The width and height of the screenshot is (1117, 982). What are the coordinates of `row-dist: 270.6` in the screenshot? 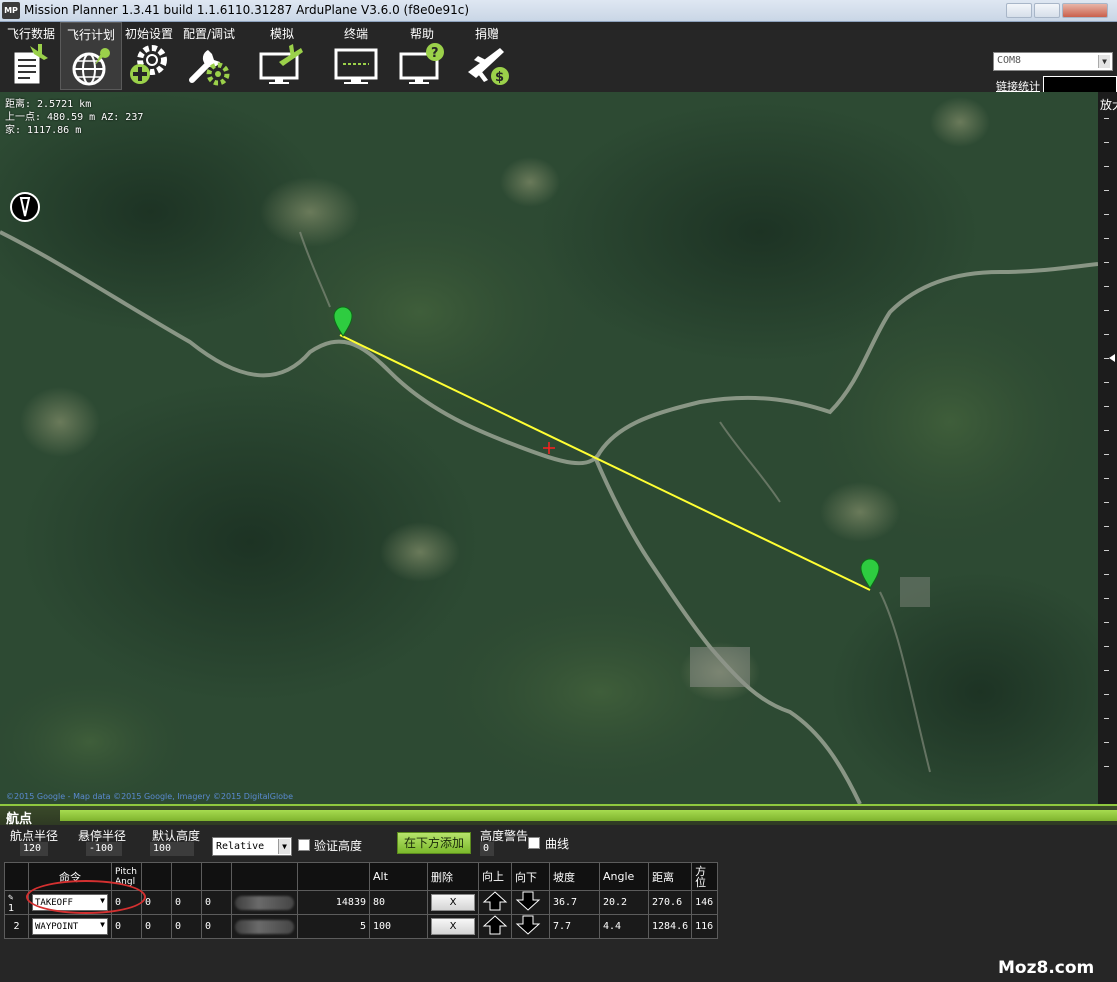 It's located at (670, 902).